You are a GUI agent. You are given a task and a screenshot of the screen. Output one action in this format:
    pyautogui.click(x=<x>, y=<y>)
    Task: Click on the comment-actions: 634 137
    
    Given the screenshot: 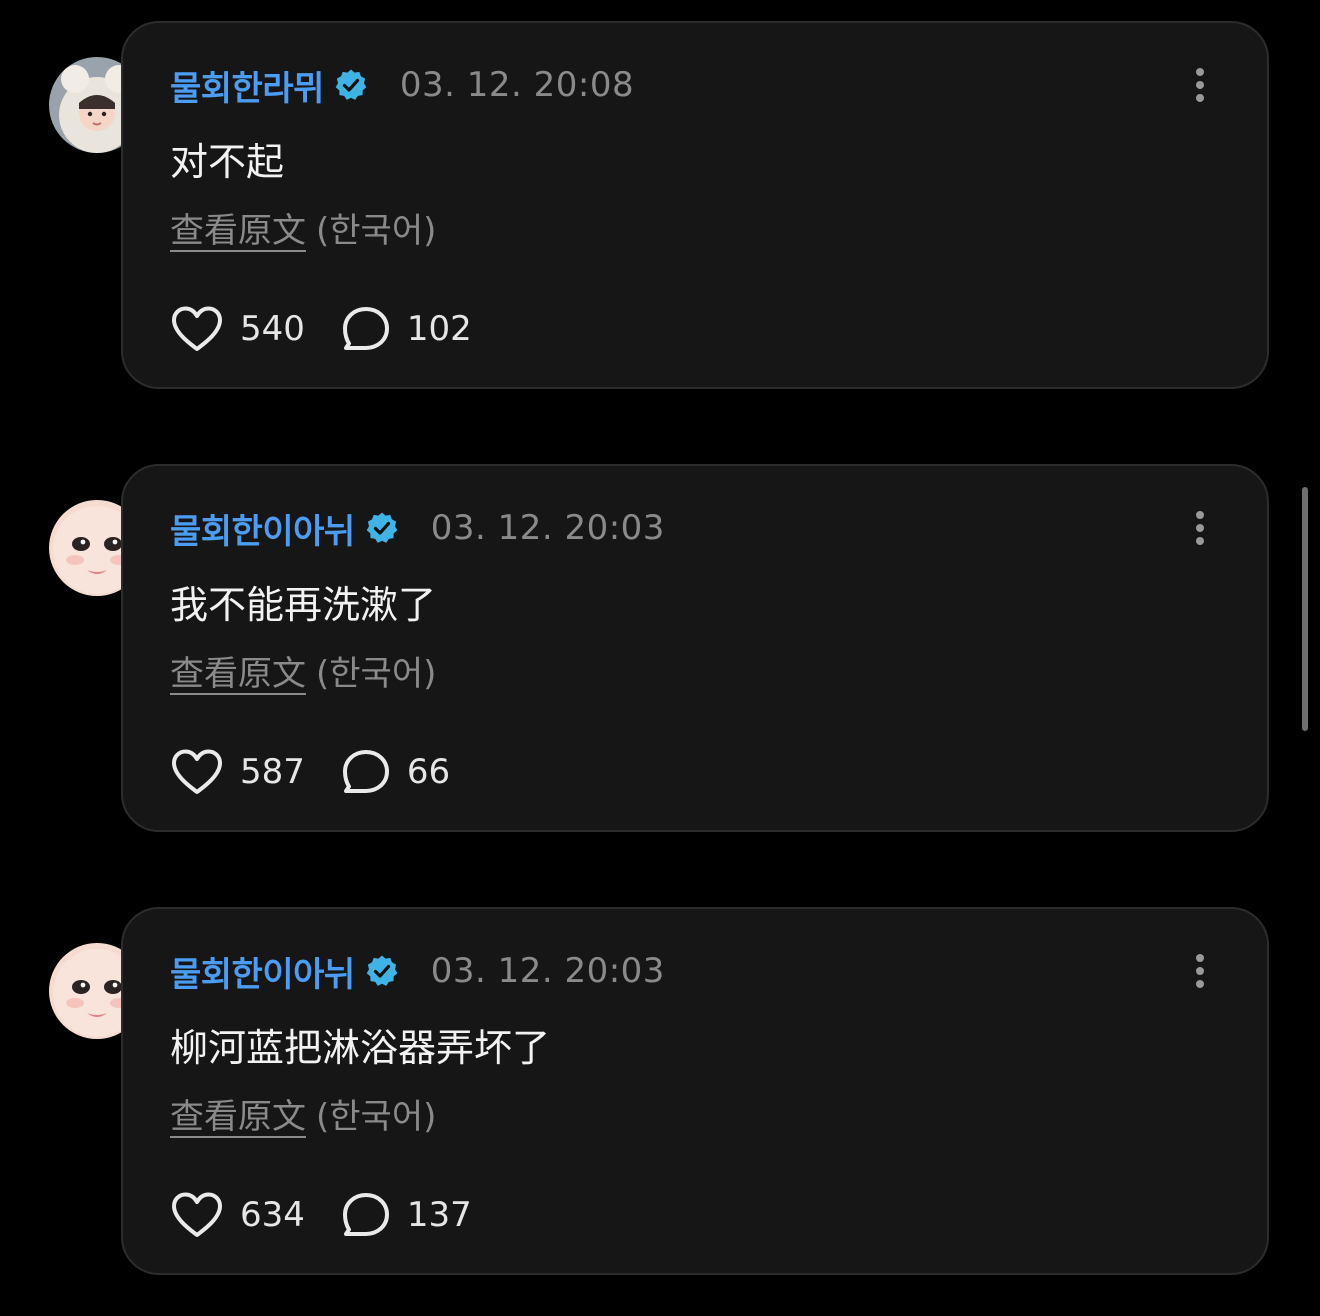 What is the action you would take?
    pyautogui.click(x=321, y=1215)
    